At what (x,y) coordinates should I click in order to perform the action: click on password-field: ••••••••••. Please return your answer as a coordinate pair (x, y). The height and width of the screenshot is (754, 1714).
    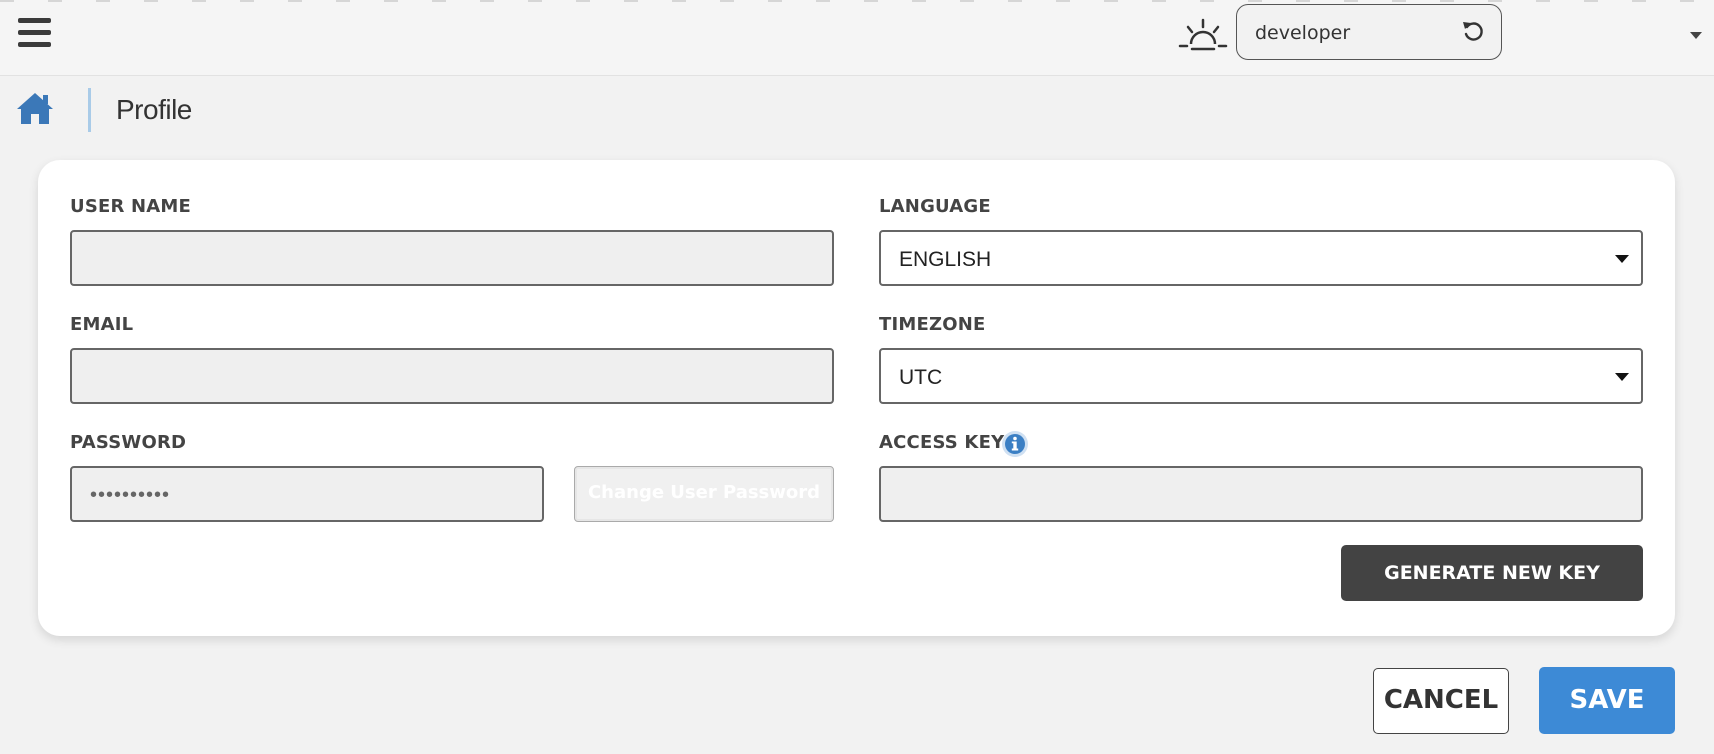
    Looking at the image, I should click on (307, 494).